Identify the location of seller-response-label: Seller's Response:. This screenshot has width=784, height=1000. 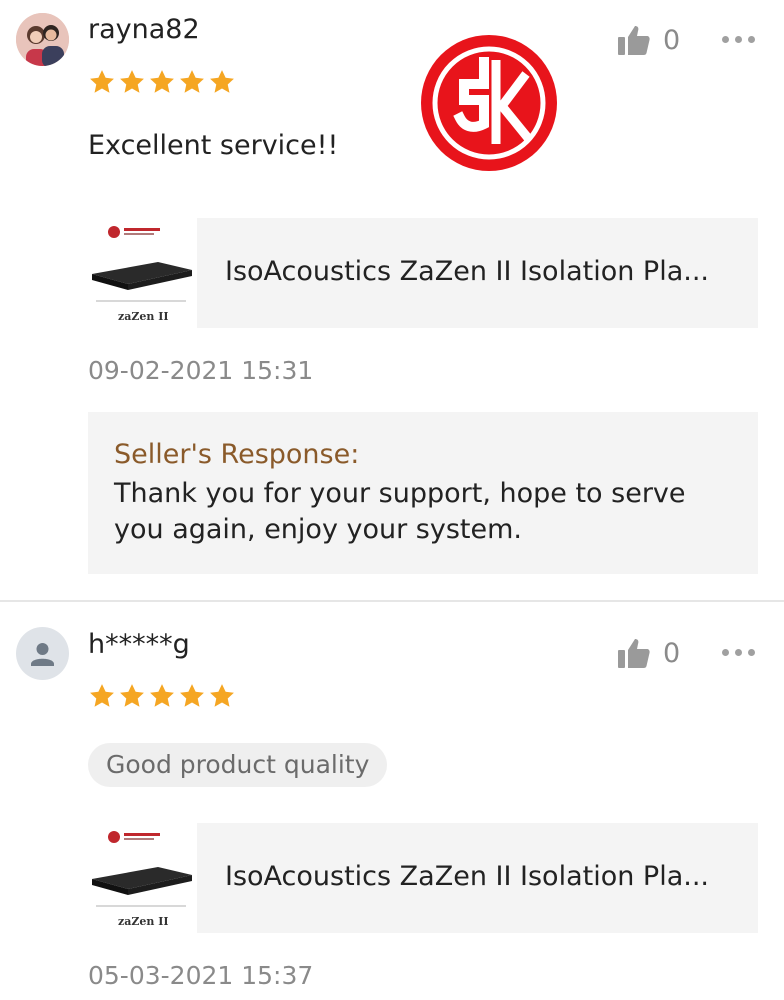
(237, 454).